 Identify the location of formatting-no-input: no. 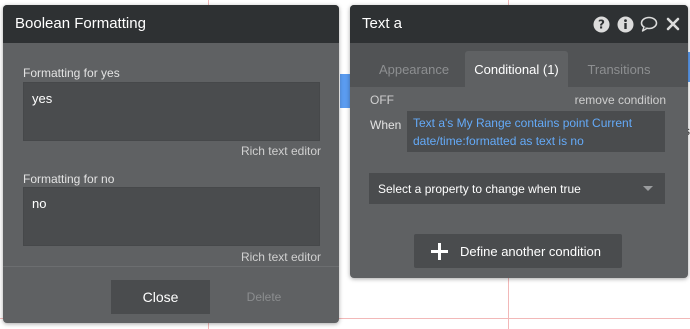
(171, 216).